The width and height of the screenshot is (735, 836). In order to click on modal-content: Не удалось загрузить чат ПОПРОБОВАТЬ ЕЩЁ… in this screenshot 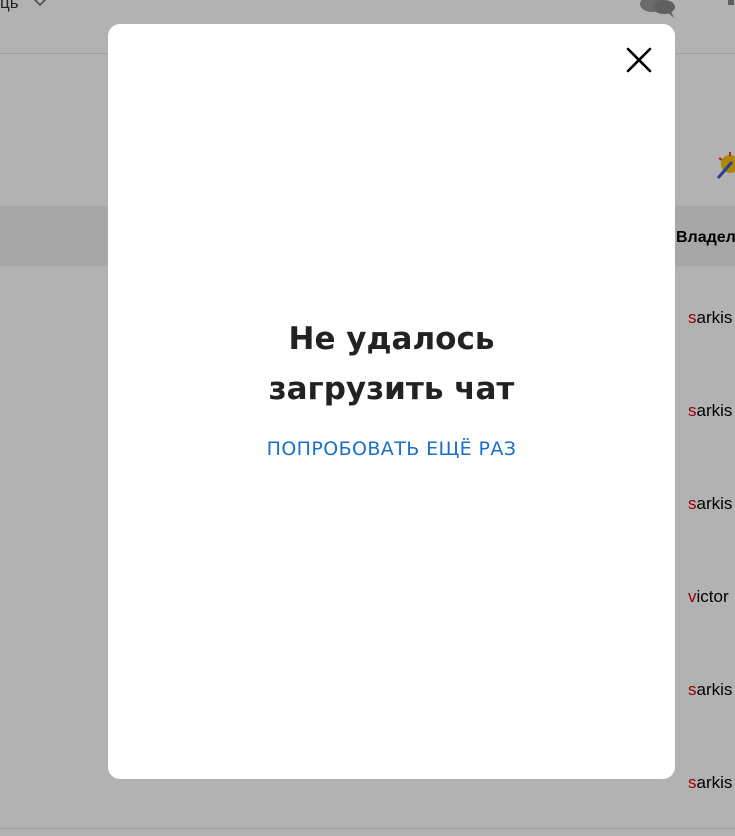, I will do `click(391, 387)`.